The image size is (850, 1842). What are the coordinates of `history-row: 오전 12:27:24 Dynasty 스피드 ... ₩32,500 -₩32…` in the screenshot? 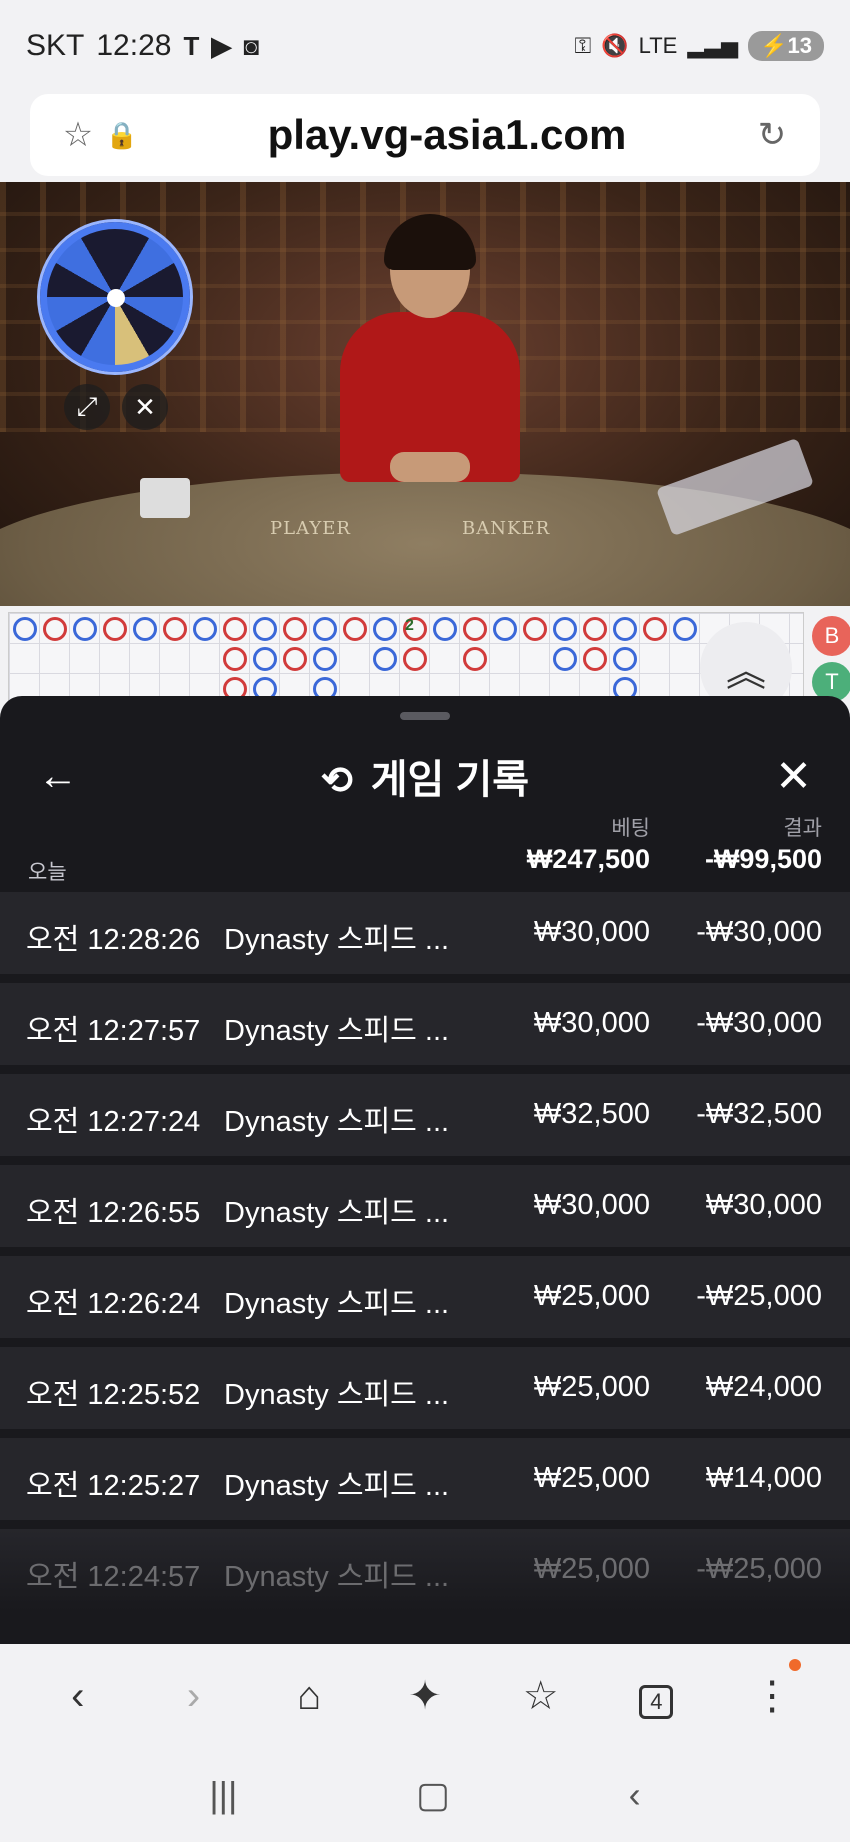 It's located at (425, 1115).